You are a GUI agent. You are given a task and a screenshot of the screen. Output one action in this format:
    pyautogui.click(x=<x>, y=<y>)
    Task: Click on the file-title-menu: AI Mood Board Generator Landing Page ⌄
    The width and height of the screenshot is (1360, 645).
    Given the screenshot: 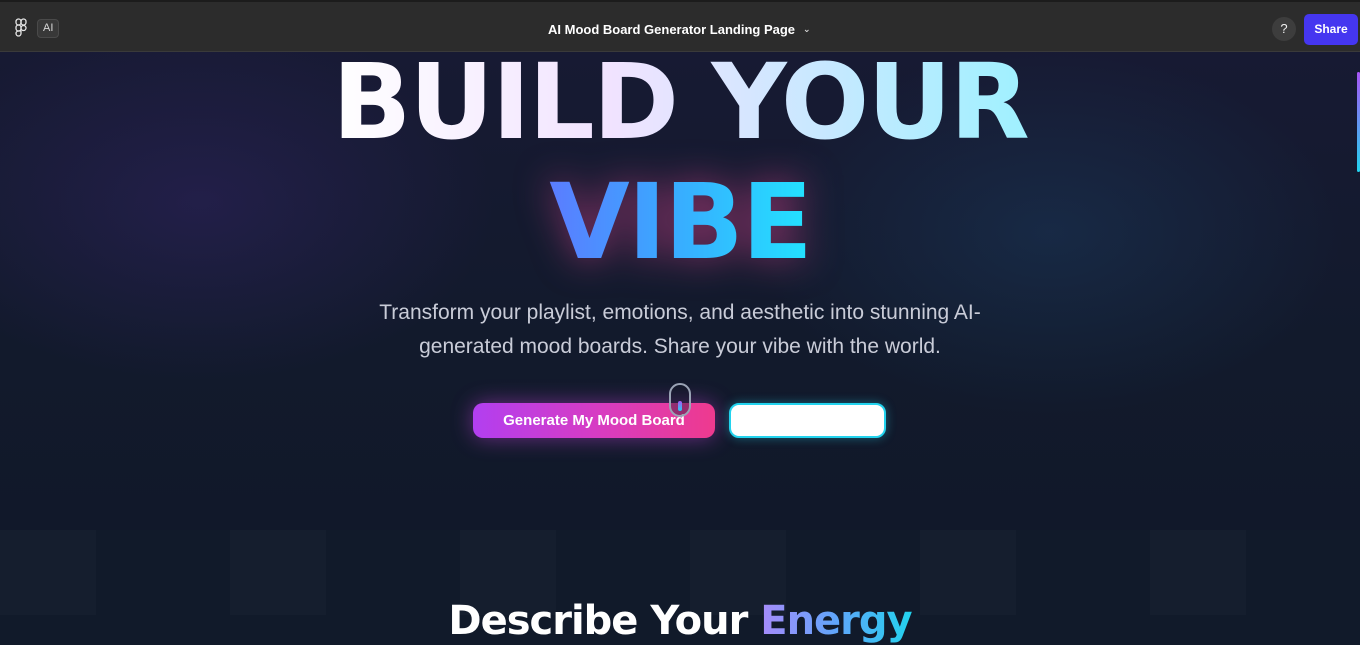 What is the action you would take?
    pyautogui.click(x=679, y=29)
    